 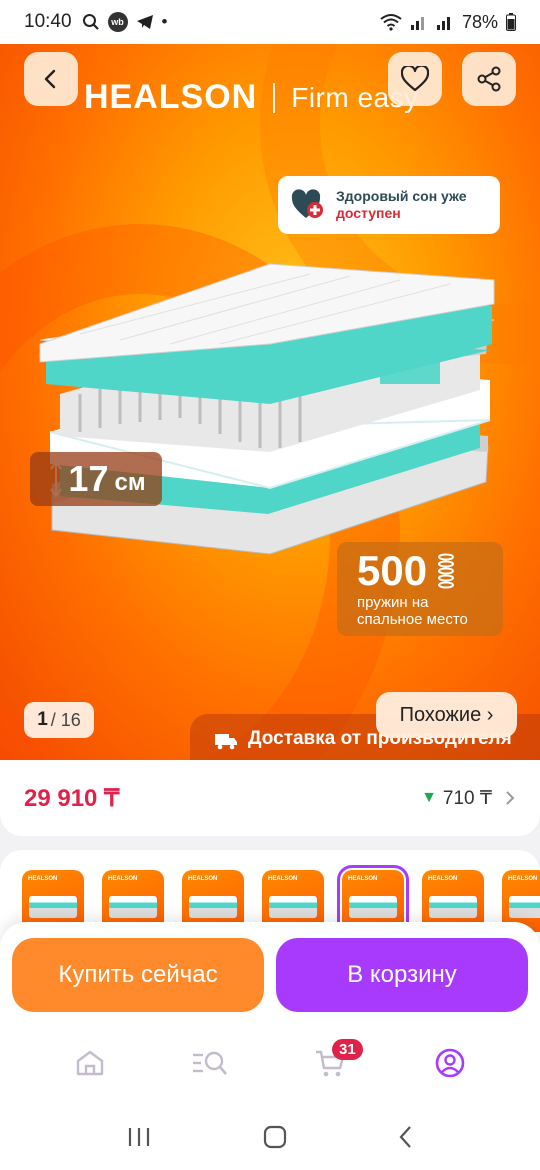 I want to click on brand-logo: HEALSON Firm easy, so click(x=251, y=97).